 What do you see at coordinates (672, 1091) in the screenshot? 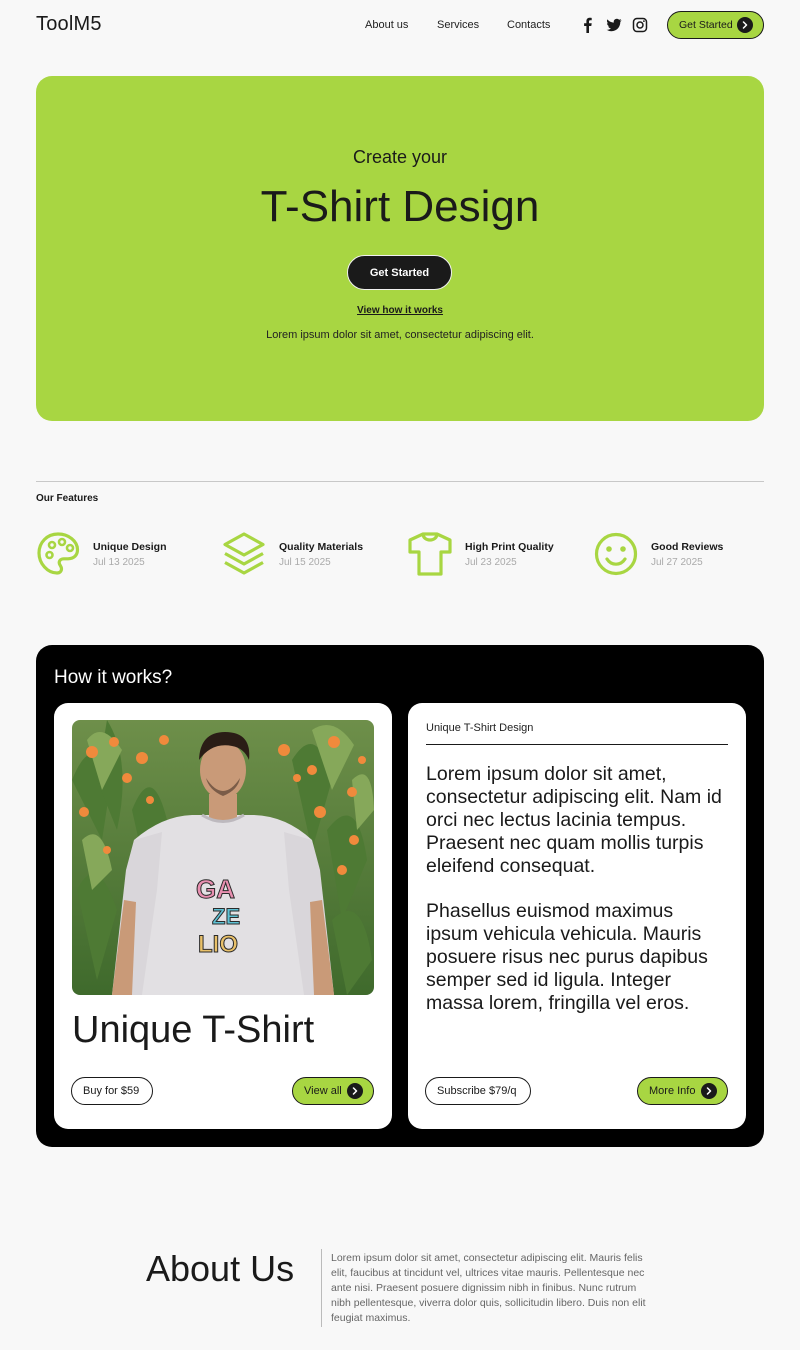
I see `more-info-label: More Info` at bounding box center [672, 1091].